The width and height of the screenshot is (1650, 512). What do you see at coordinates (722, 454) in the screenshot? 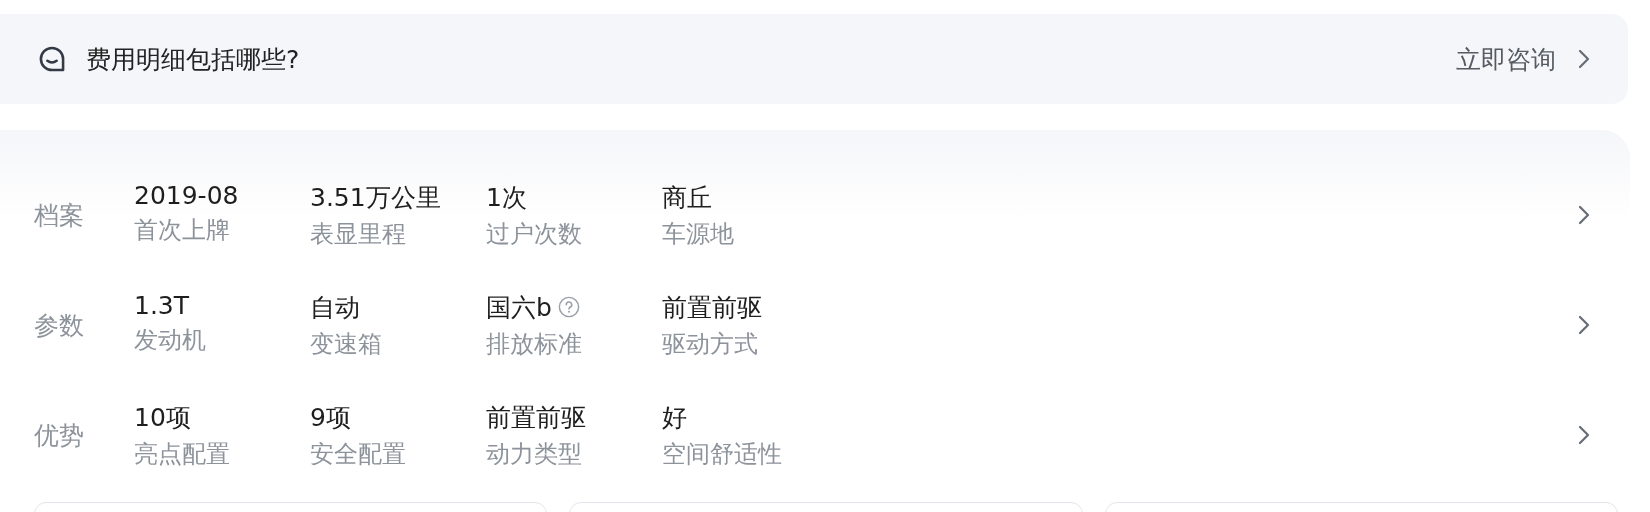
I see `spec-label: 空间舒适性` at bounding box center [722, 454].